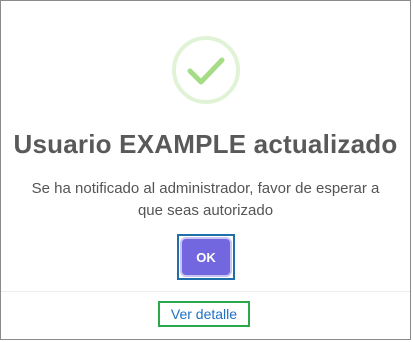  I want to click on success-check-icon, so click(206, 70).